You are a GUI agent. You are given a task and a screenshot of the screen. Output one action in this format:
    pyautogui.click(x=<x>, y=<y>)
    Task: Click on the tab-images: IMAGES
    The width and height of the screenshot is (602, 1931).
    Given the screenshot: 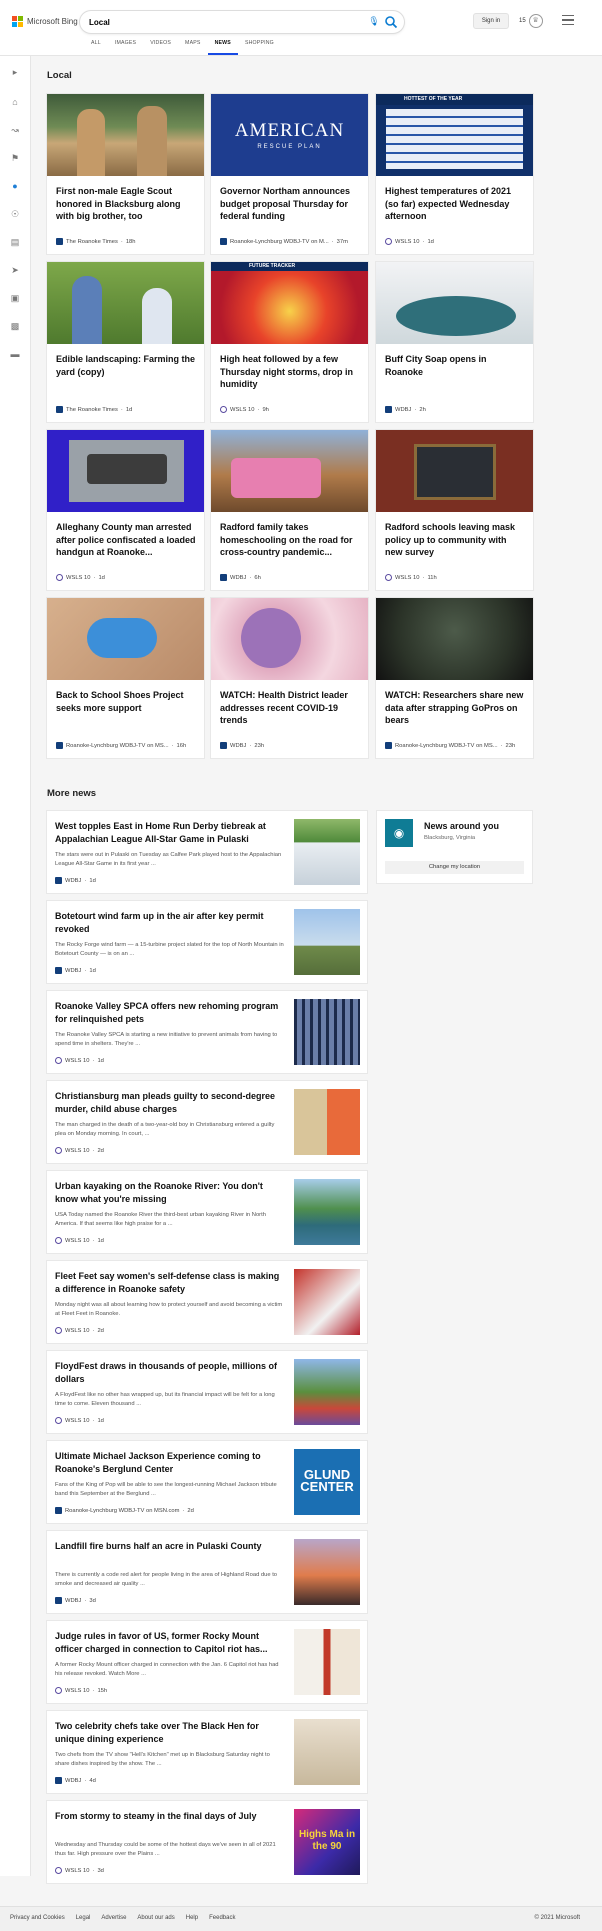 What is the action you would take?
    pyautogui.click(x=125, y=47)
    